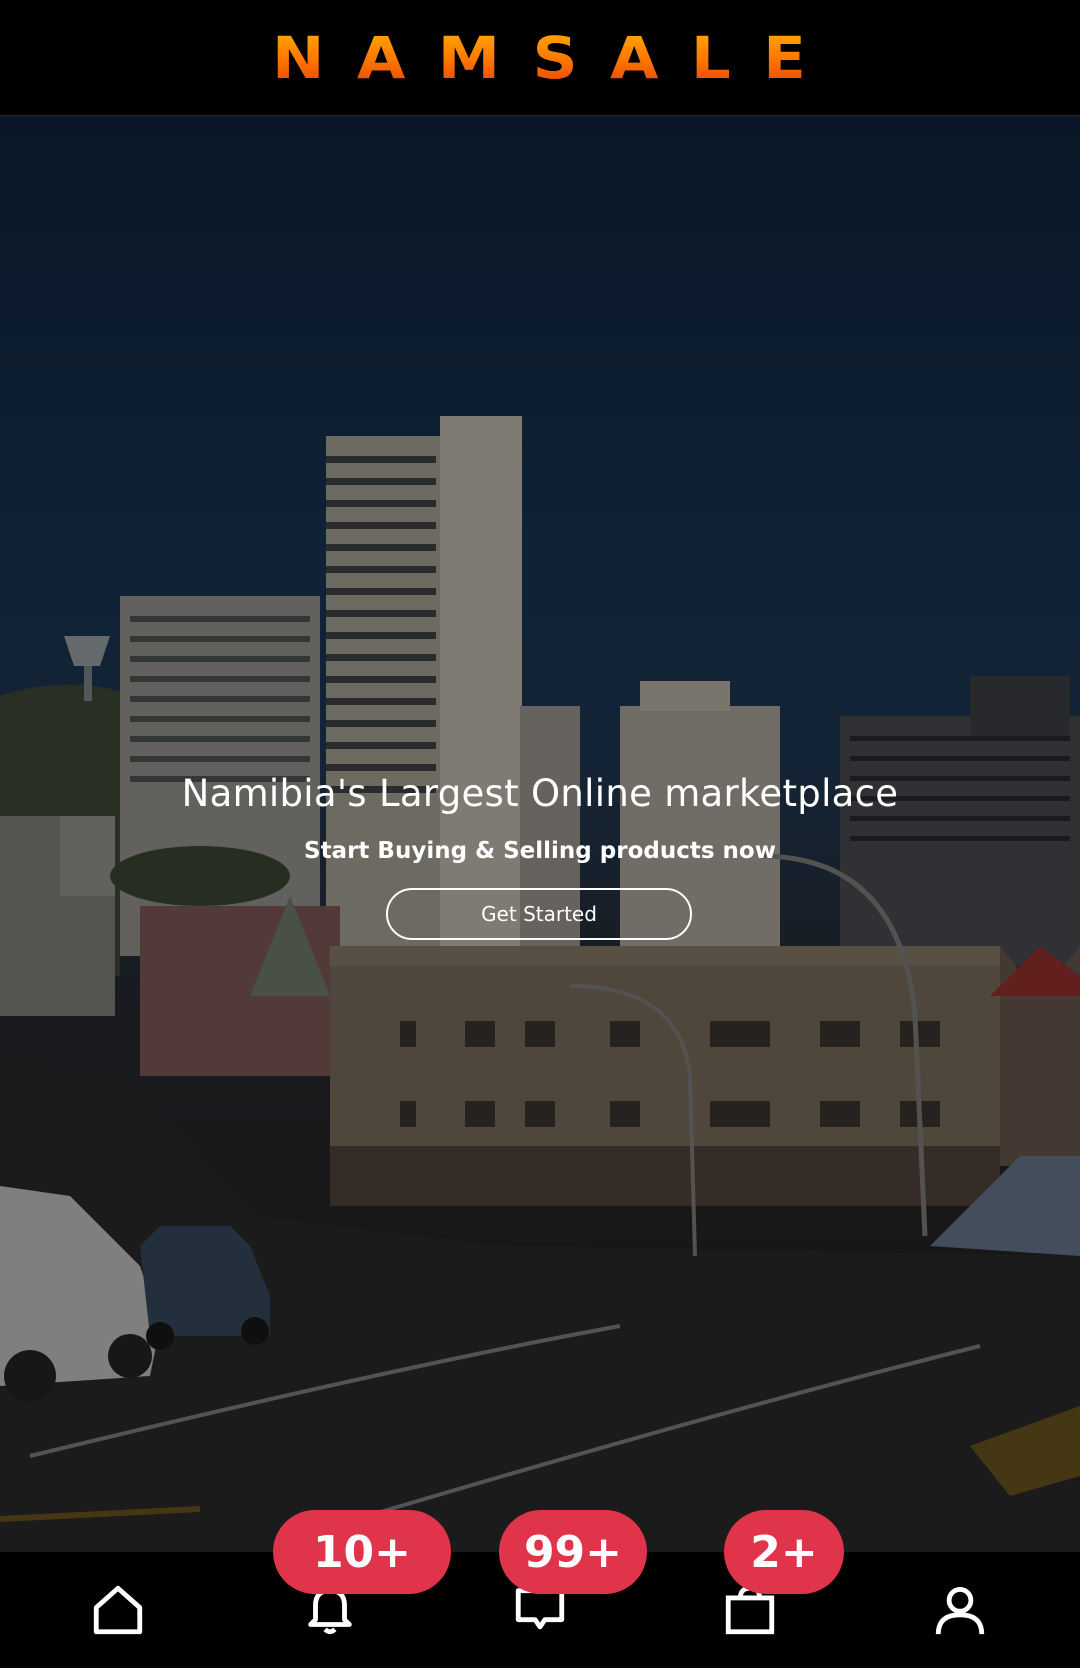  I want to click on top-bar: NAMSALE, so click(540, 58).